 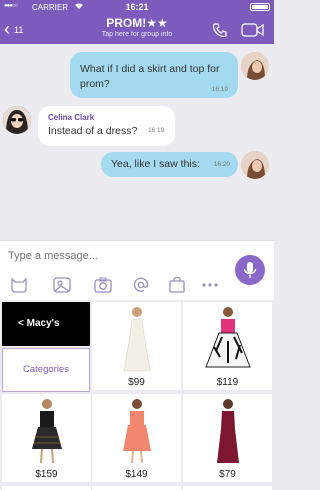 I want to click on product-card: $79, so click(x=227, y=438).